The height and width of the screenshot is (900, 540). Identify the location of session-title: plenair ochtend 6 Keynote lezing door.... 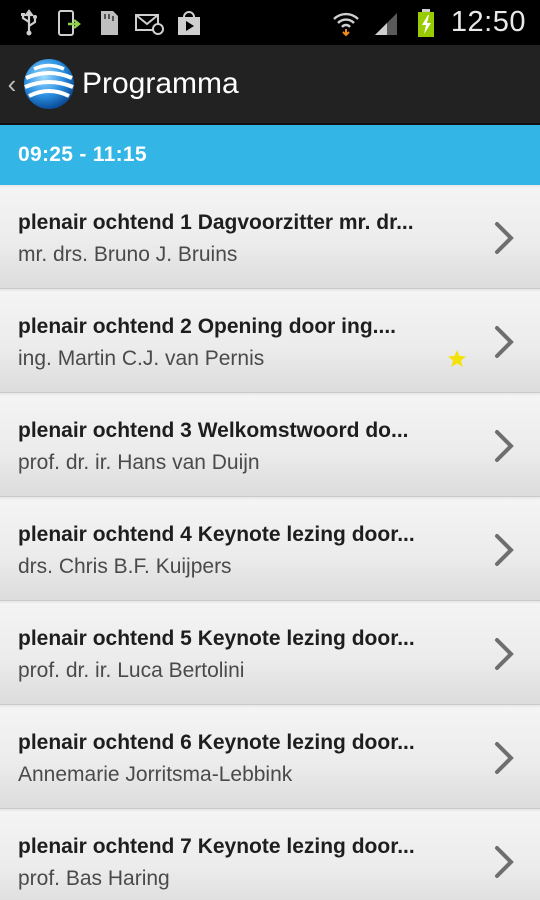
(216, 742).